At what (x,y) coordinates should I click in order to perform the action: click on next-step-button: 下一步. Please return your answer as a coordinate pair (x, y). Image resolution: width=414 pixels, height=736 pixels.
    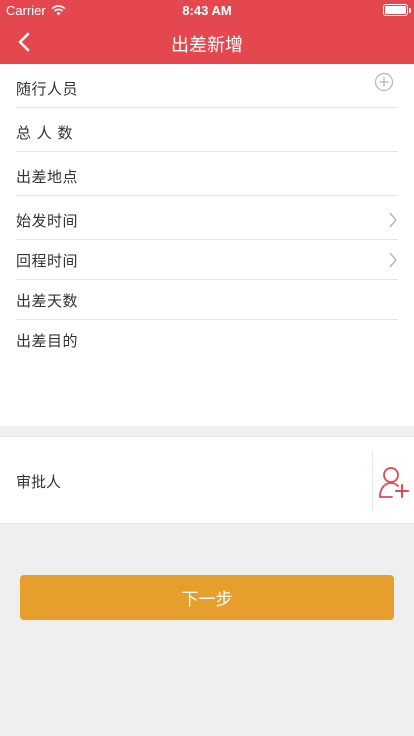
    Looking at the image, I should click on (207, 597).